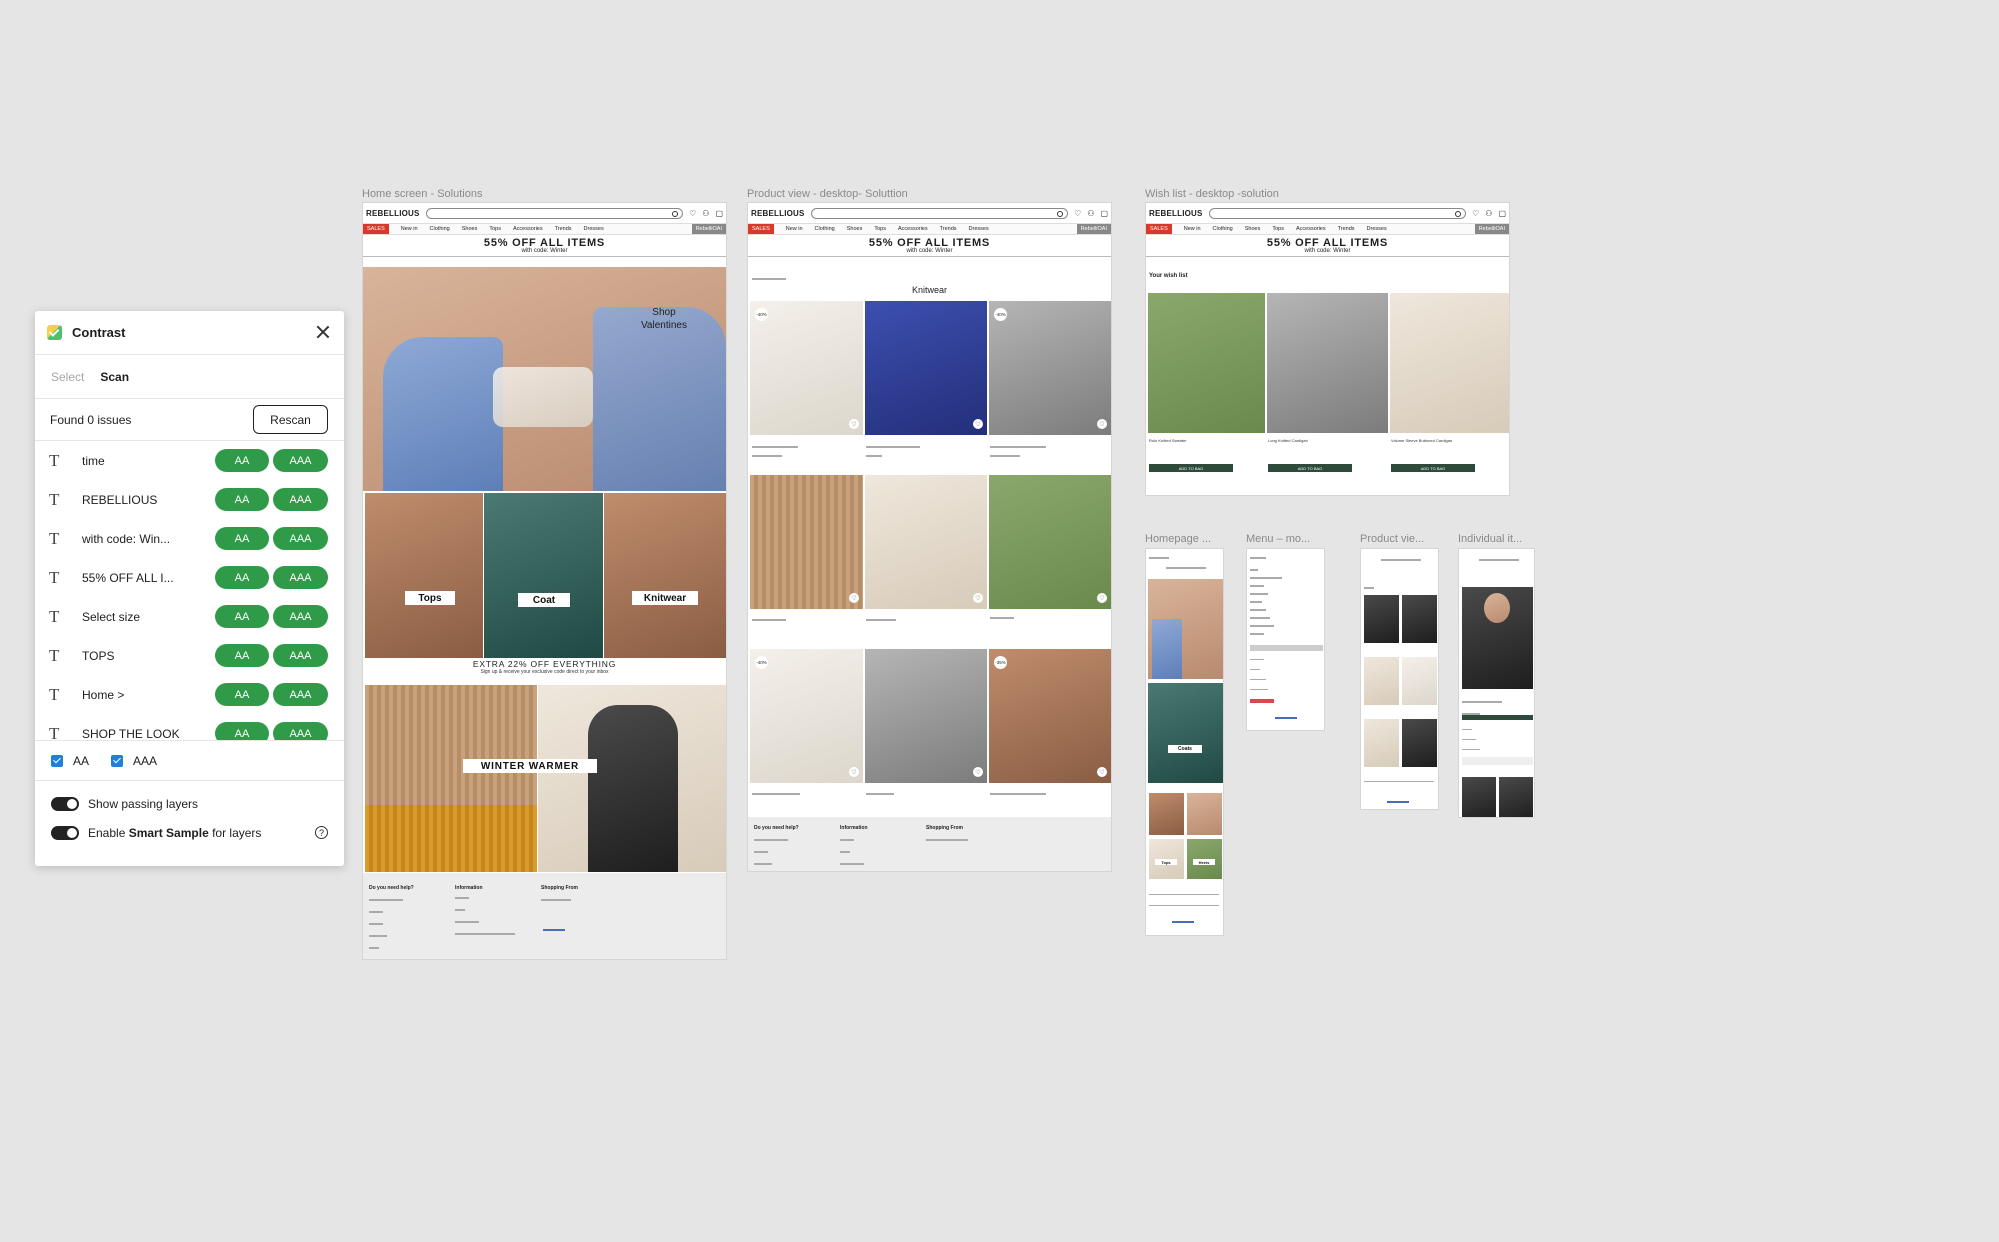 This screenshot has height=1242, width=1999. Describe the element at coordinates (189, 694) in the screenshot. I see `layer-row: T Home > AA AAA` at that location.